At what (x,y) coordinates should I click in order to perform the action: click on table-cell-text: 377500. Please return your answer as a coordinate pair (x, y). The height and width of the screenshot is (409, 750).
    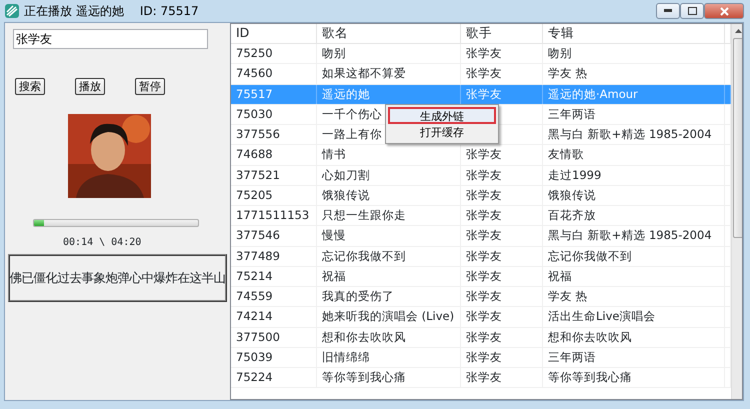
    Looking at the image, I should click on (258, 337).